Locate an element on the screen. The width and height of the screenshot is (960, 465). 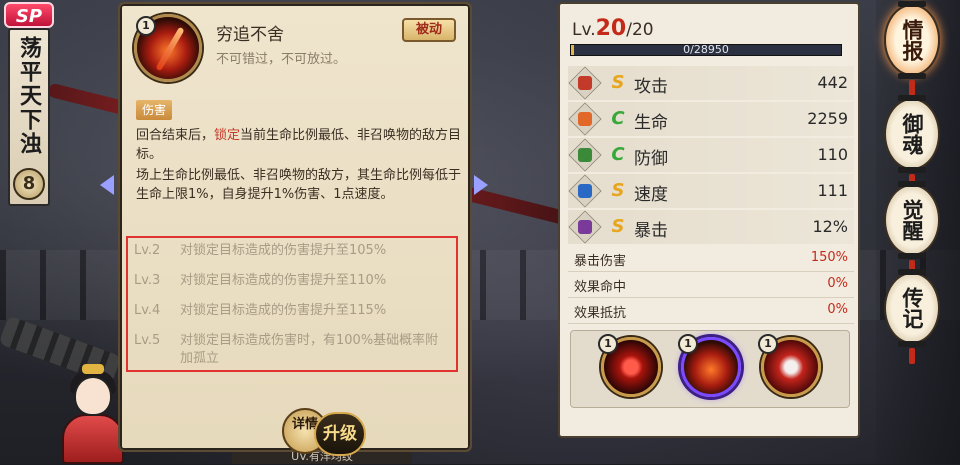
menu-tab-soul: 御魂 is located at coordinates (912, 134).